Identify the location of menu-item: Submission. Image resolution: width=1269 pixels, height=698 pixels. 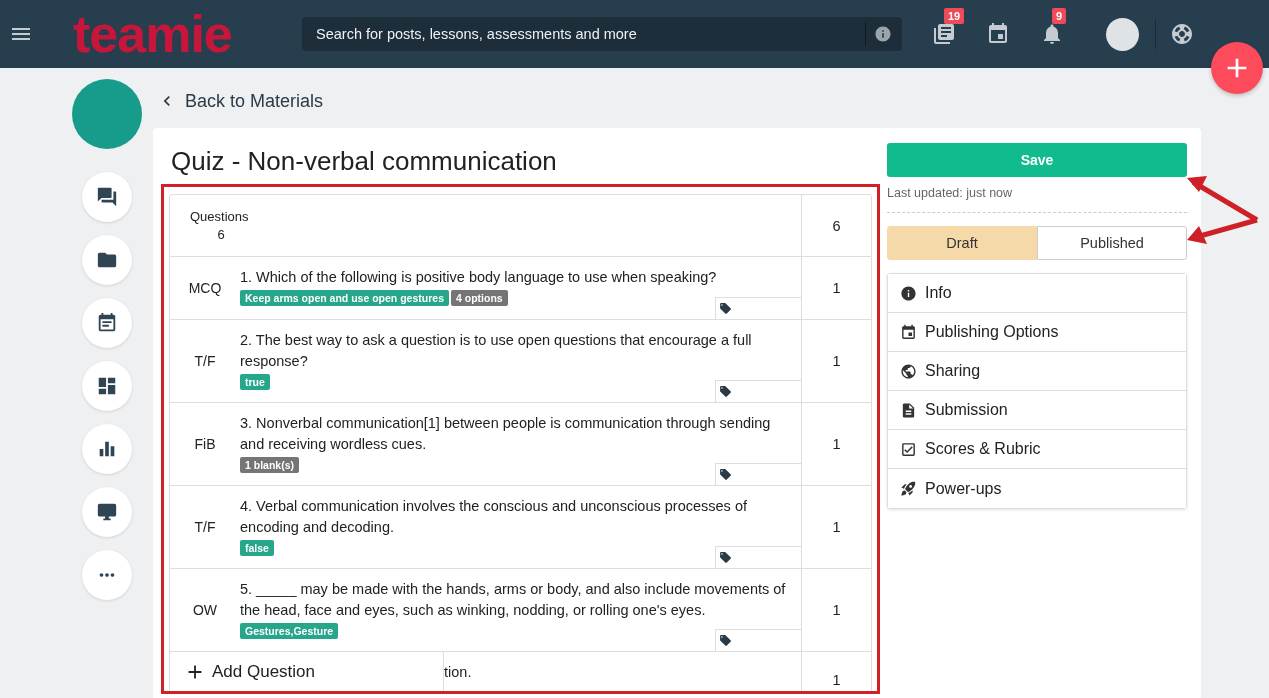
(1037, 410).